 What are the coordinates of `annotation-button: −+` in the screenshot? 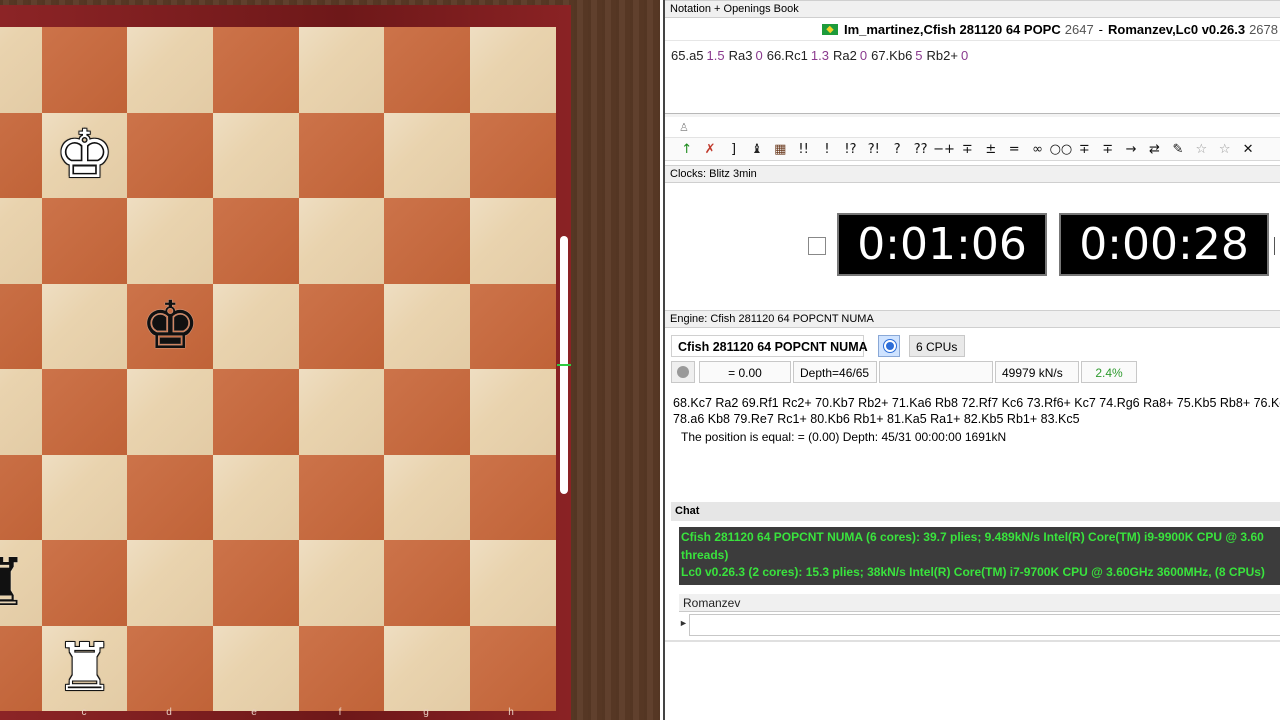 It's located at (943, 149).